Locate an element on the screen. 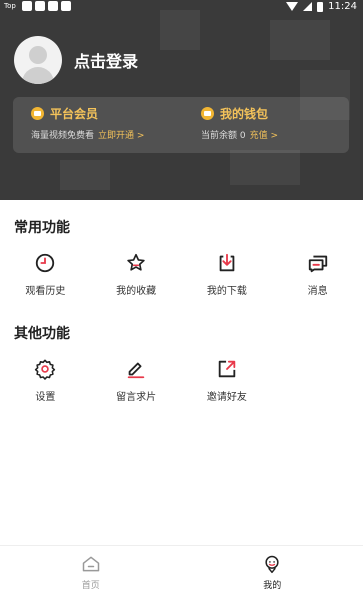 This screenshot has width=363, height=600. downloads-label: 我的下载 is located at coordinates (226, 291).